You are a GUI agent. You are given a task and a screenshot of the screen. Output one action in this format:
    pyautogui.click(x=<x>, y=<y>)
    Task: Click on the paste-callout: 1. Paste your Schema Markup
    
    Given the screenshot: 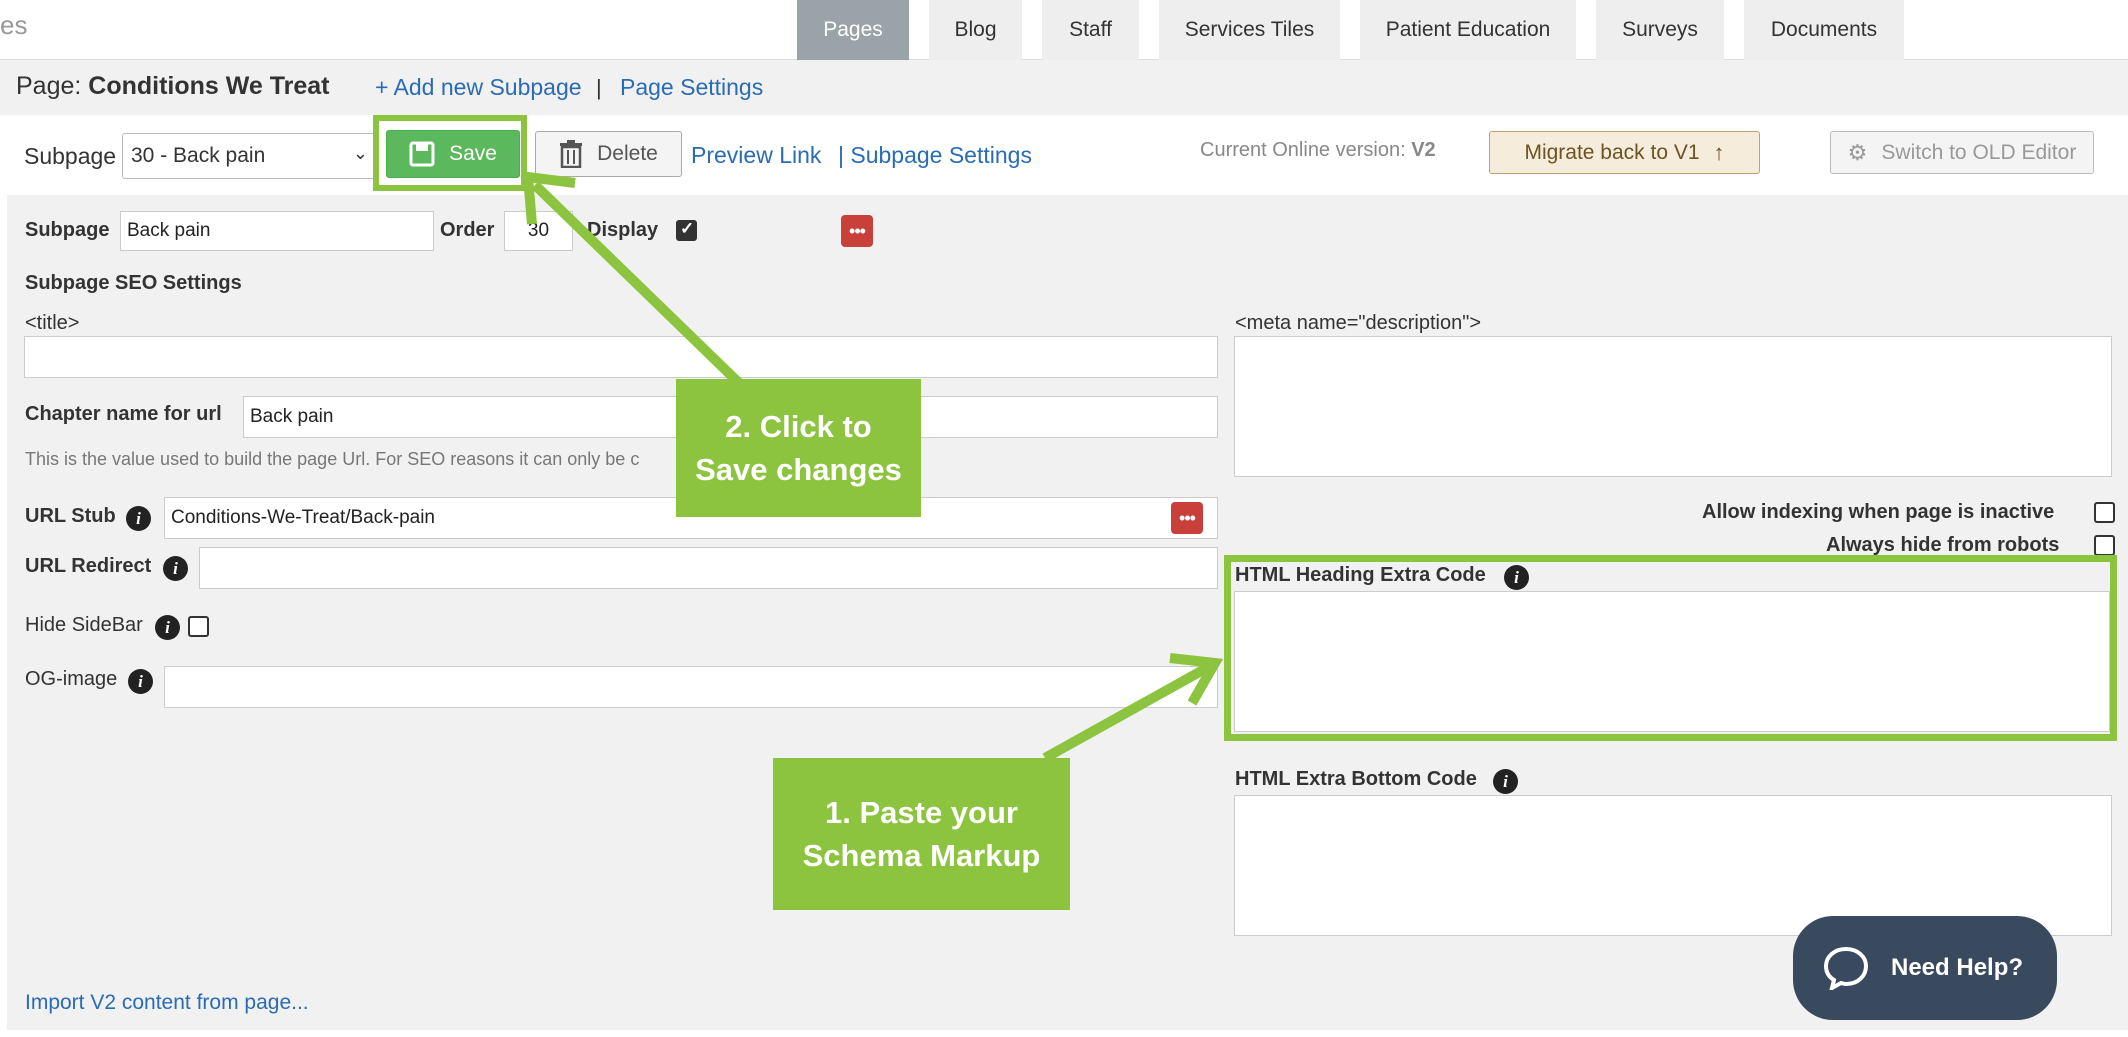 What is the action you would take?
    pyautogui.click(x=921, y=834)
    